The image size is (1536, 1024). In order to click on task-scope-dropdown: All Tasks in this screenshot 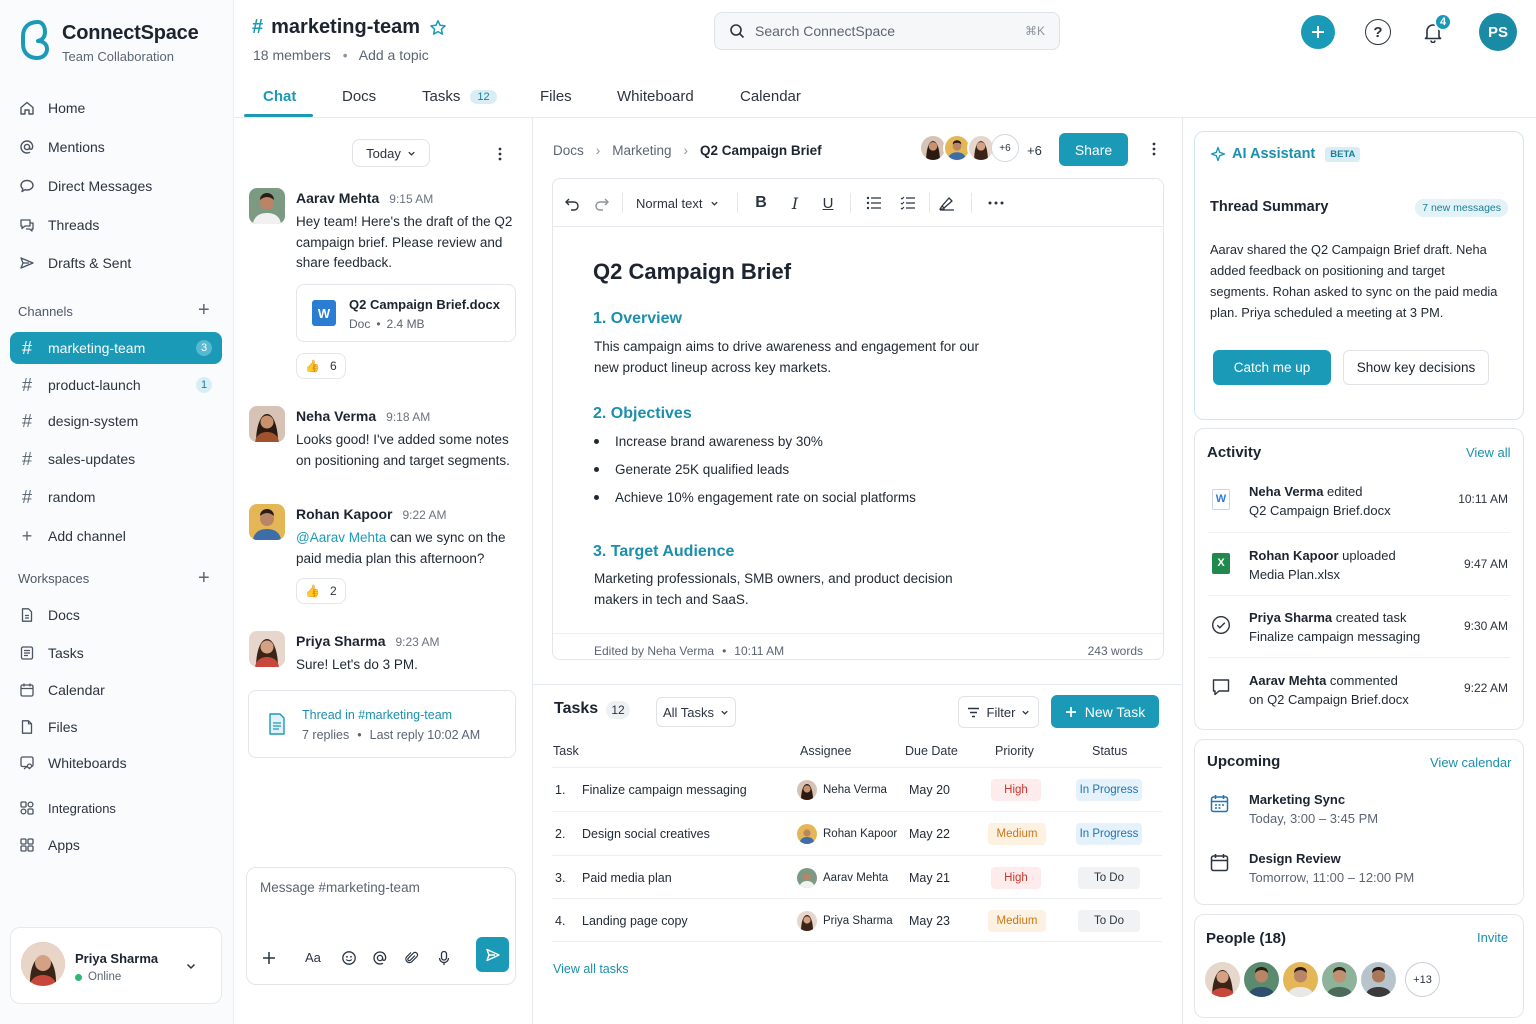, I will do `click(696, 712)`.